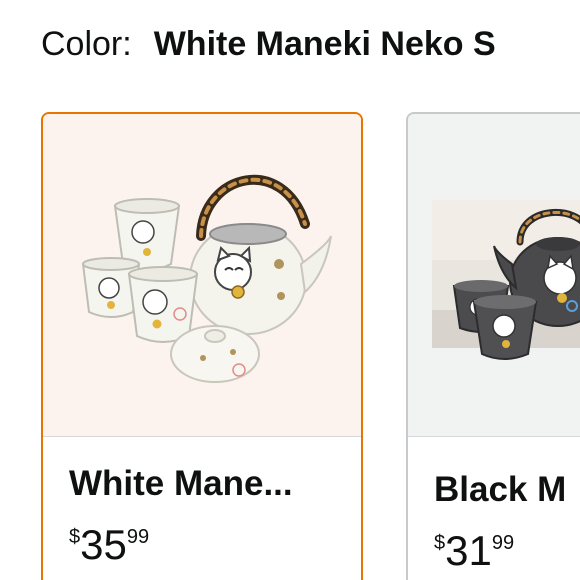 This screenshot has height=580, width=580. What do you see at coordinates (103, 544) in the screenshot?
I see `price-whole: 35` at bounding box center [103, 544].